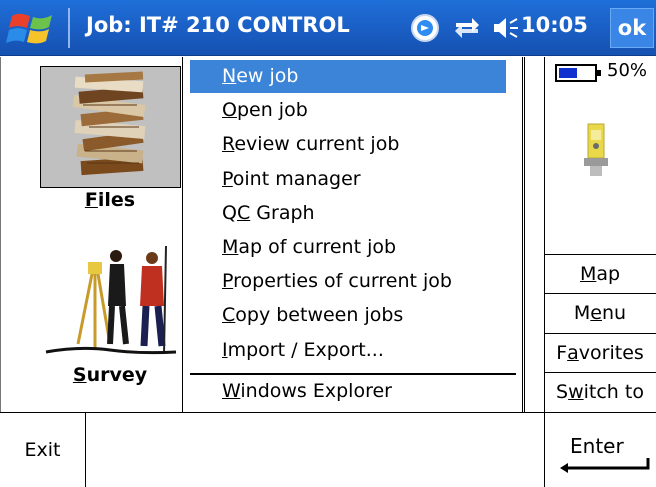  Describe the element at coordinates (109, 123) in the screenshot. I see `files-stack-icon` at that location.